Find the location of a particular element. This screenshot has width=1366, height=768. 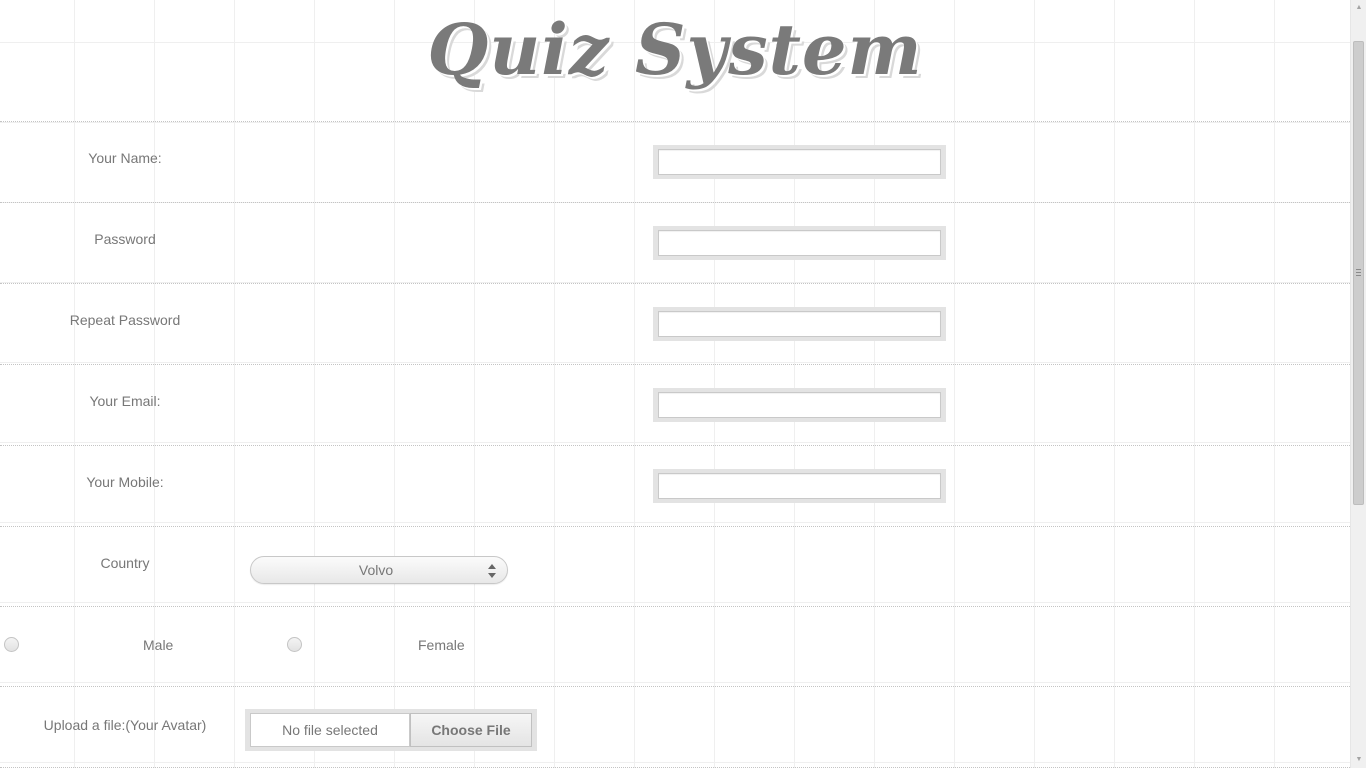

repeat-password-label: Repeat Password is located at coordinates (125, 320).